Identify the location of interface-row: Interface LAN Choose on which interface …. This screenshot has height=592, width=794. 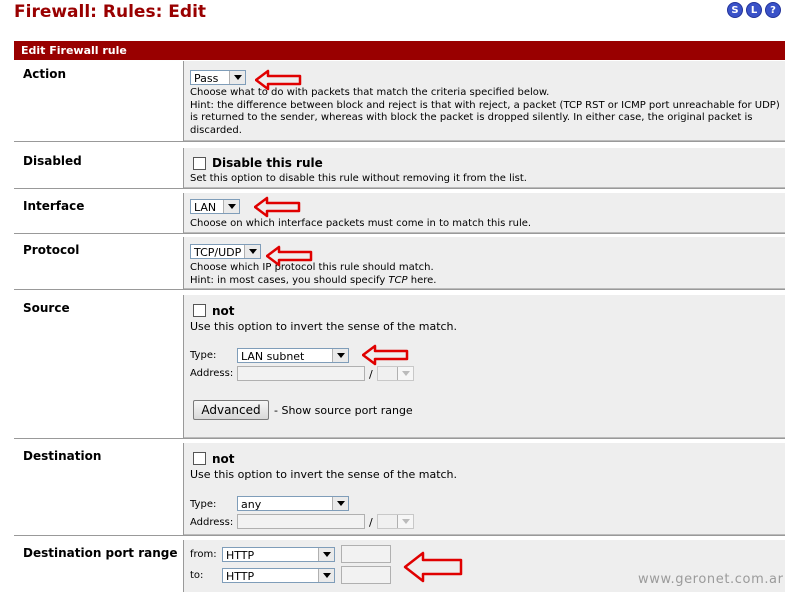
(399, 213).